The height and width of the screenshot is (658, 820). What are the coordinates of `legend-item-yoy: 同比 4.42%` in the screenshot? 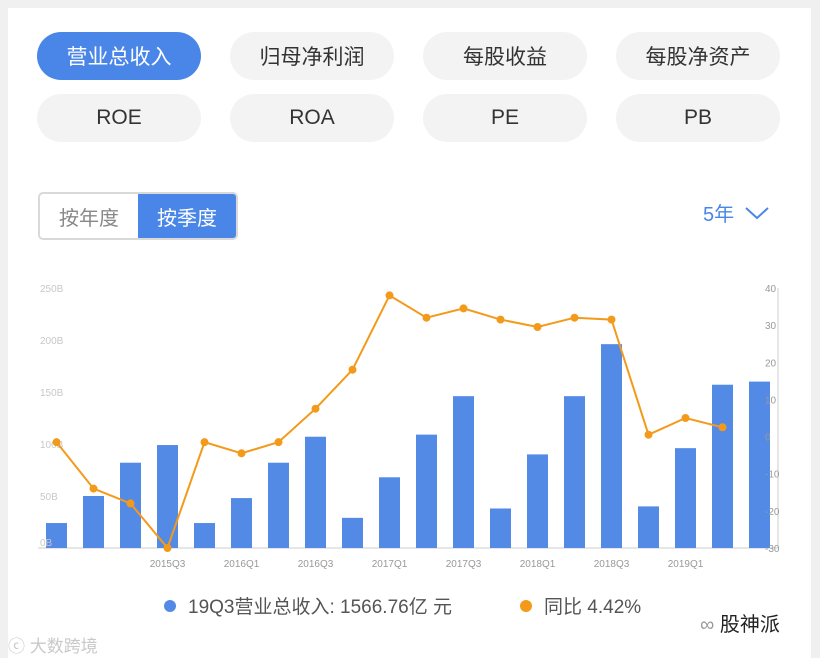 It's located at (580, 605).